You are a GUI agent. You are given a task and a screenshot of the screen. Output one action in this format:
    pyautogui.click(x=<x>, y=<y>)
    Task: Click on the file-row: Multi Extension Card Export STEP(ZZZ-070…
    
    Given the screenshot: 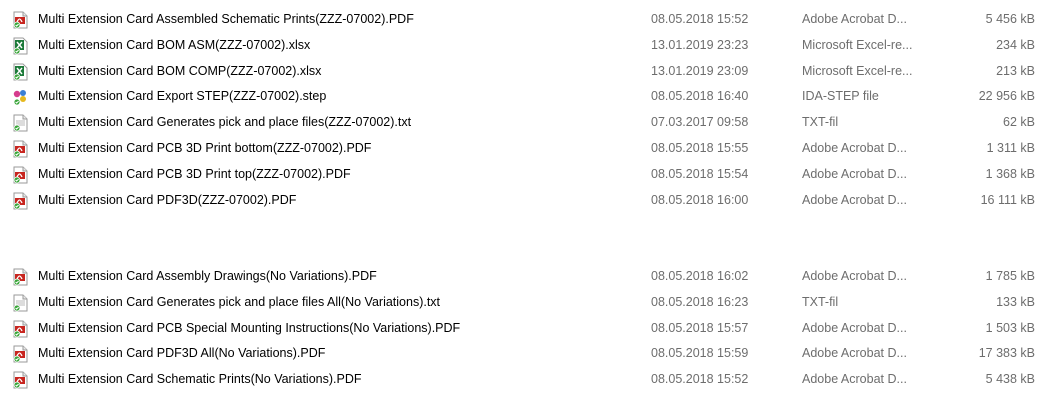 What is the action you would take?
    pyautogui.click(x=522, y=97)
    